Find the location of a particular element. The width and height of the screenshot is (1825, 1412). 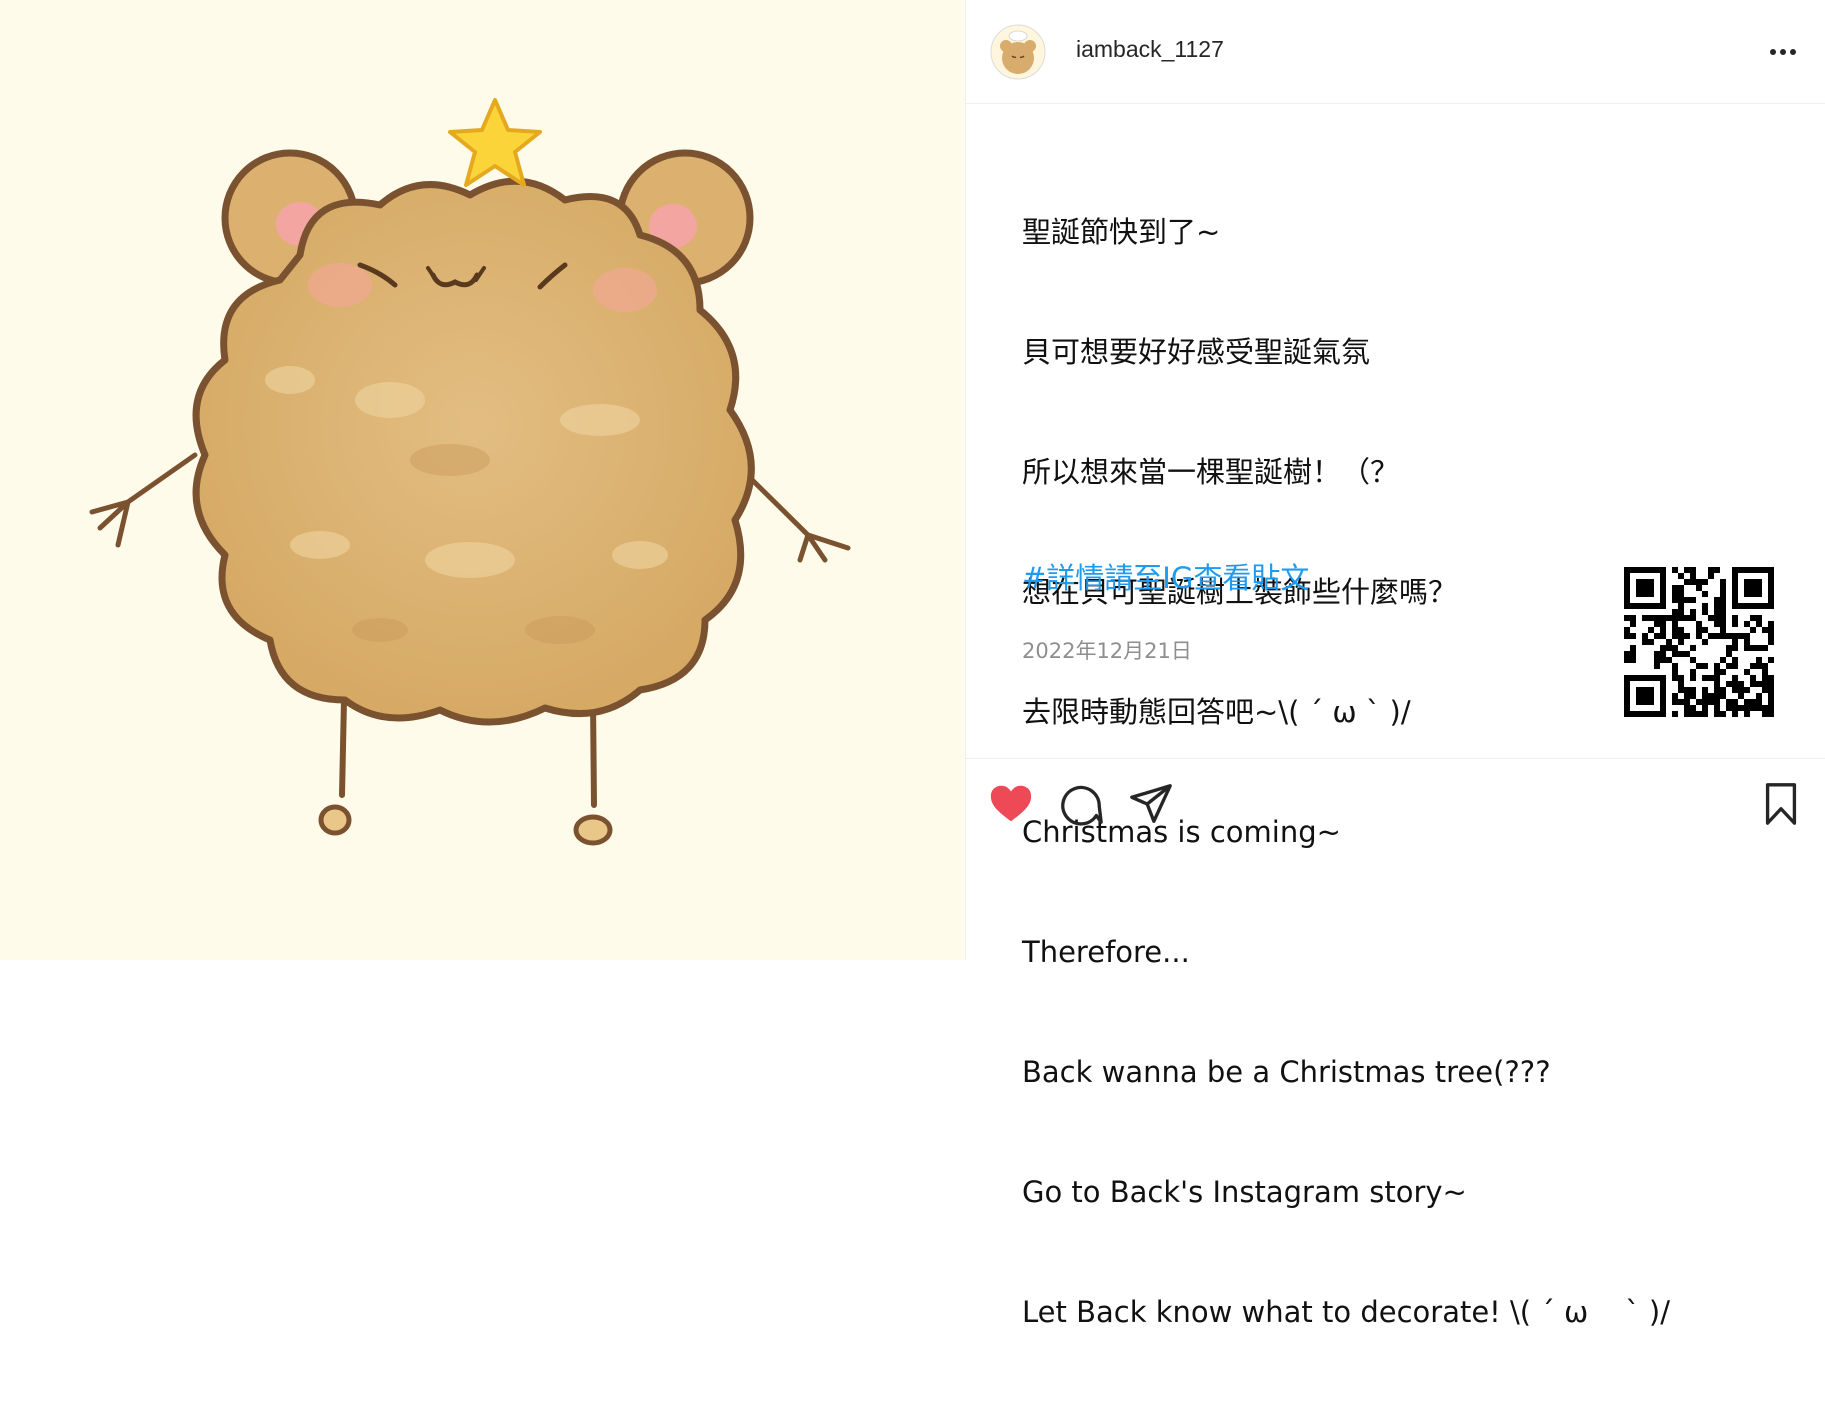

username: iamback_1127 is located at coordinates (1150, 49).